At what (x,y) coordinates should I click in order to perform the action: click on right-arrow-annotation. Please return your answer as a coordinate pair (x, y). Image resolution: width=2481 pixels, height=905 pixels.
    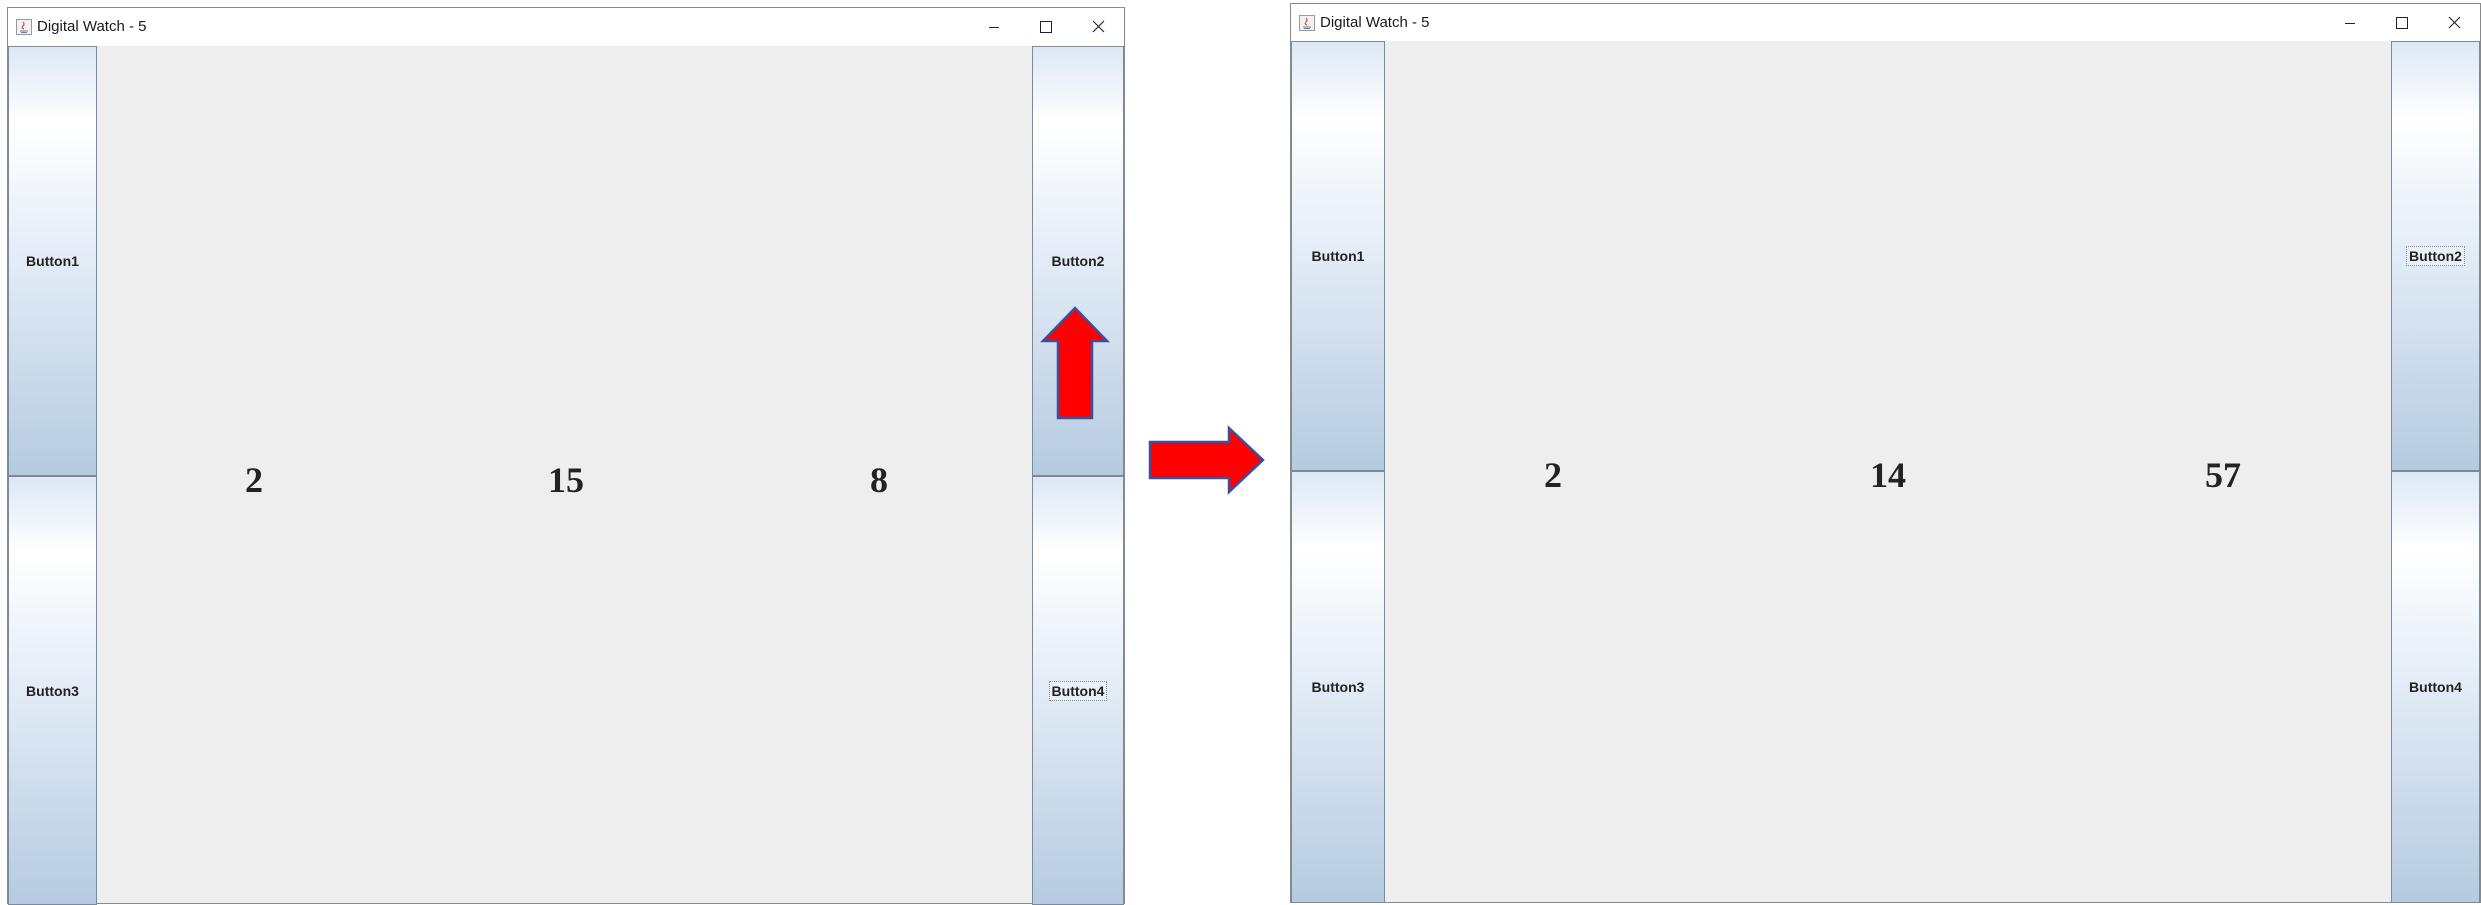
    Looking at the image, I should click on (1206, 460).